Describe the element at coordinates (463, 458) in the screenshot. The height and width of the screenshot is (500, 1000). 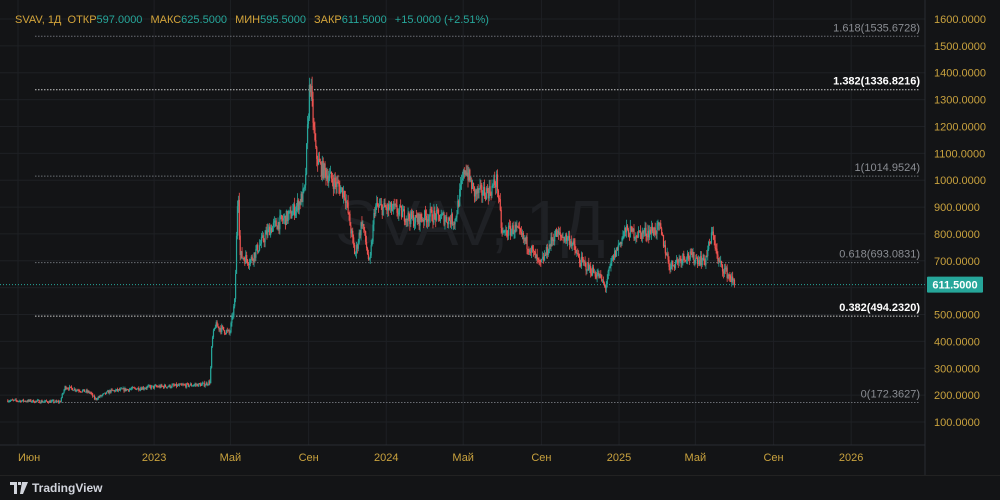
I see `x-tick-label: Май` at that location.